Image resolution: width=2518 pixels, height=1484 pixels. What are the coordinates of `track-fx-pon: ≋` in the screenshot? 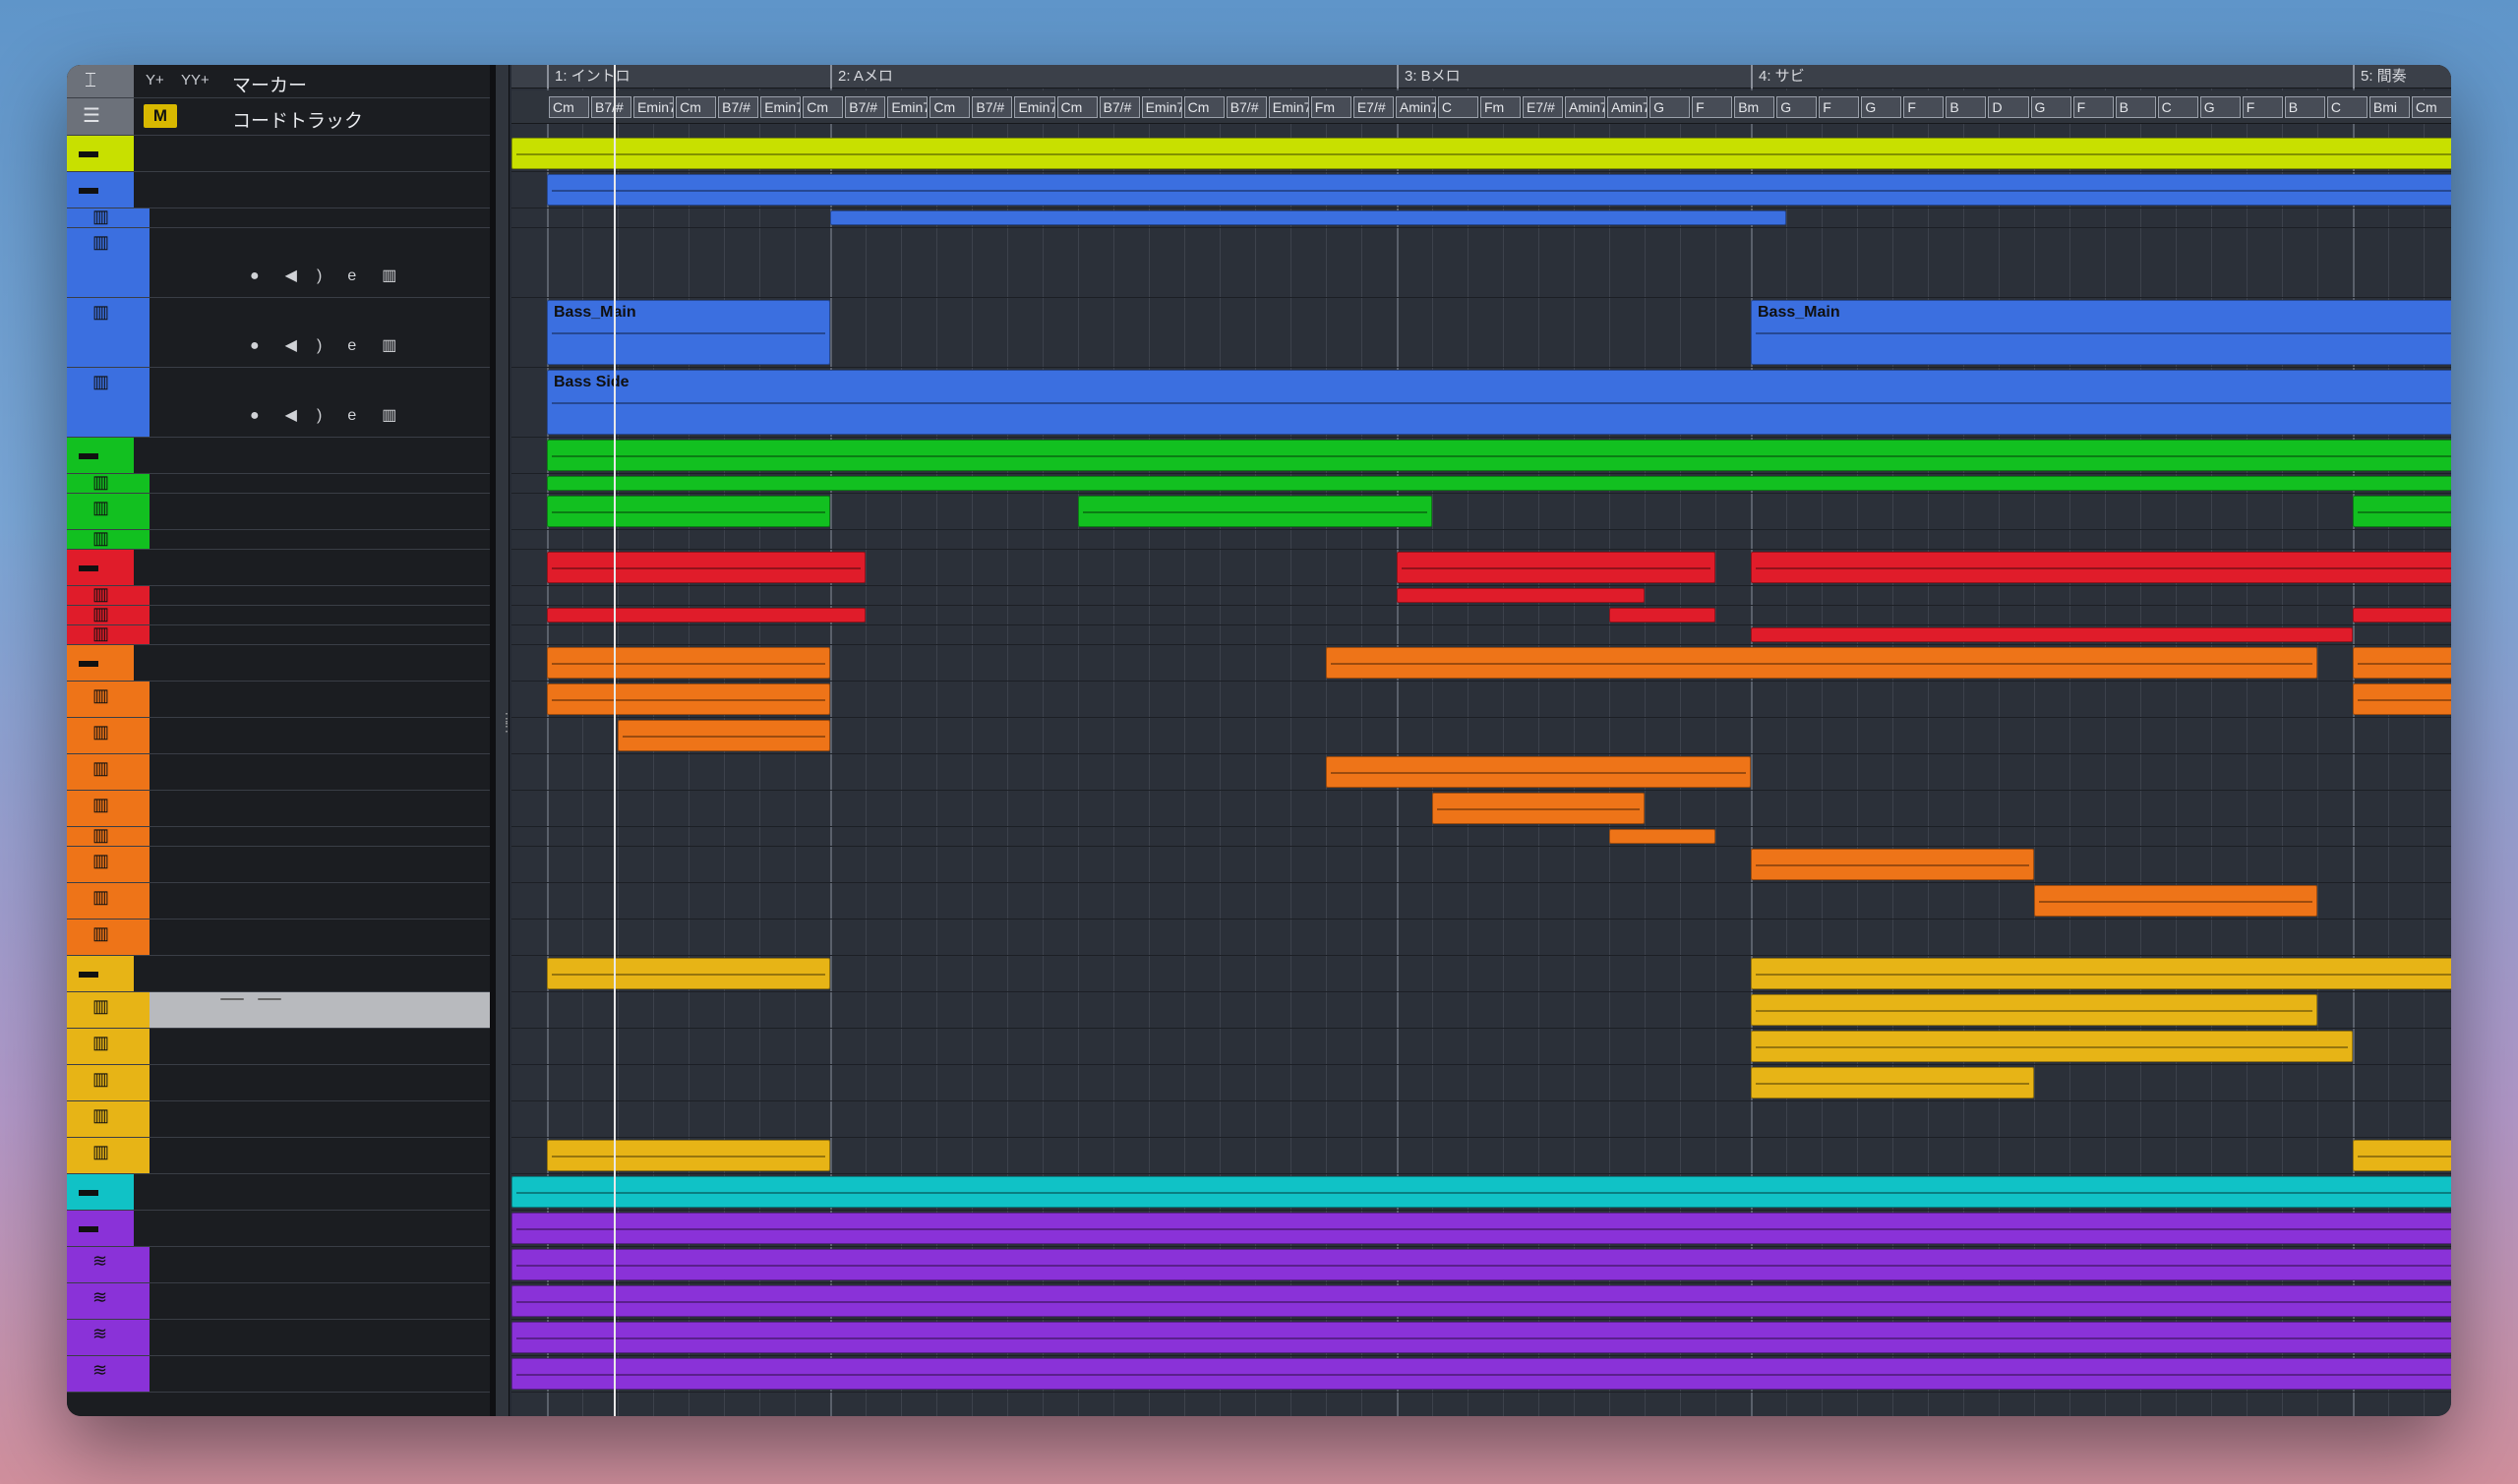 It's located at (278, 1338).